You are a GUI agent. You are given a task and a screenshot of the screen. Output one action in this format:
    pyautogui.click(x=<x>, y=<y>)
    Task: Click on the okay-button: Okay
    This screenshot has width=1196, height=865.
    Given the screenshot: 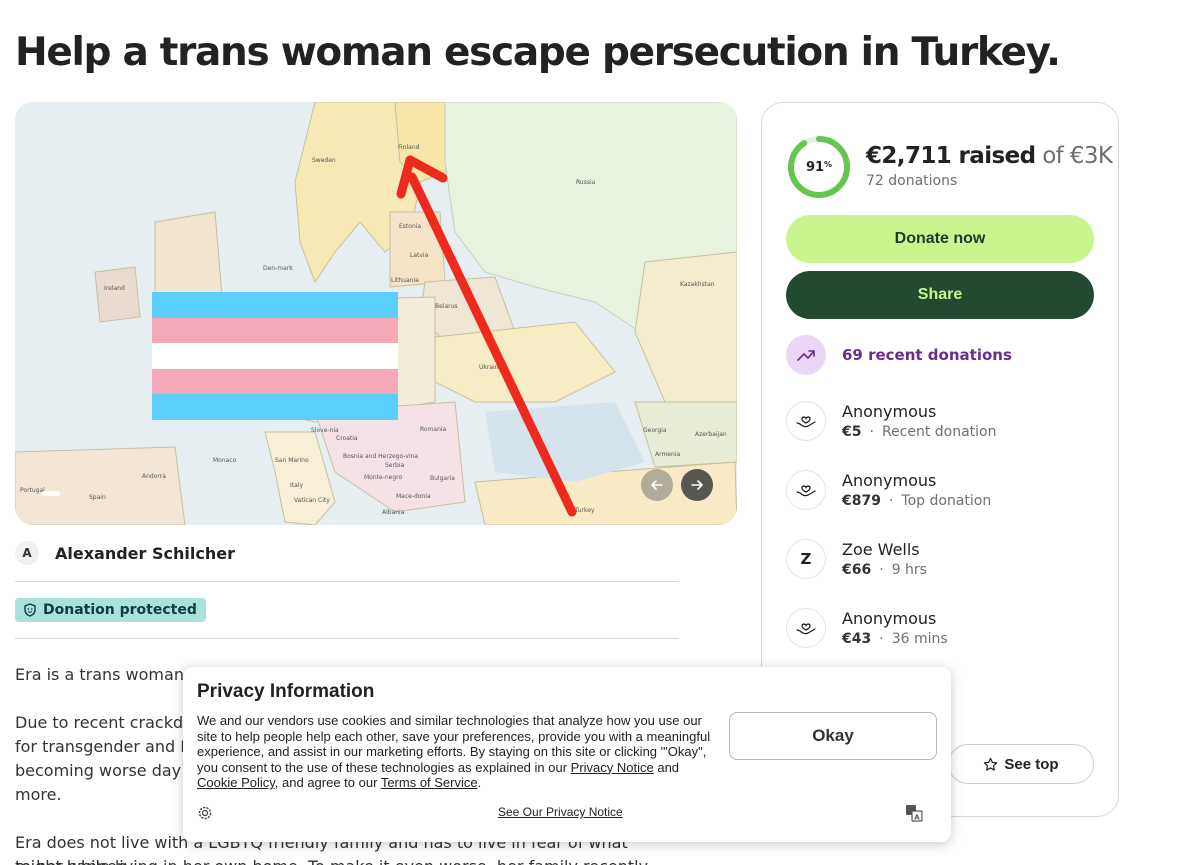 What is the action you would take?
    pyautogui.click(x=833, y=736)
    